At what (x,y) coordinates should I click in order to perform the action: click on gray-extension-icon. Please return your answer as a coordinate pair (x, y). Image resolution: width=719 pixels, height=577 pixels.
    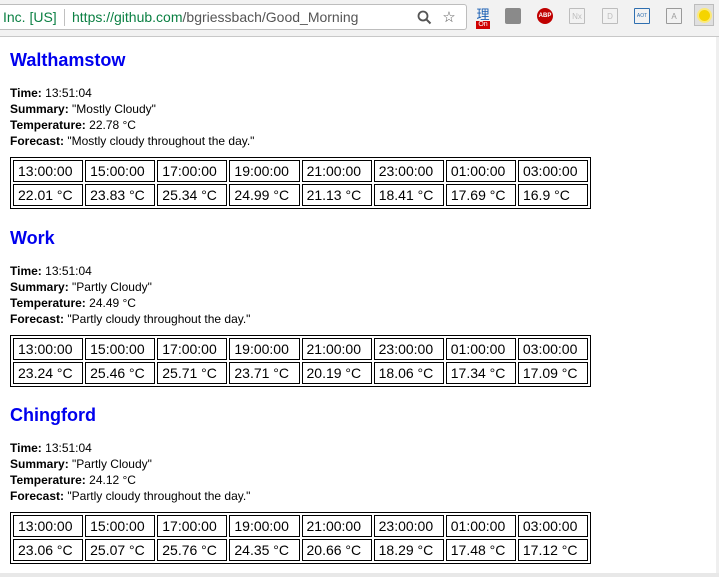
    Looking at the image, I should click on (513, 16).